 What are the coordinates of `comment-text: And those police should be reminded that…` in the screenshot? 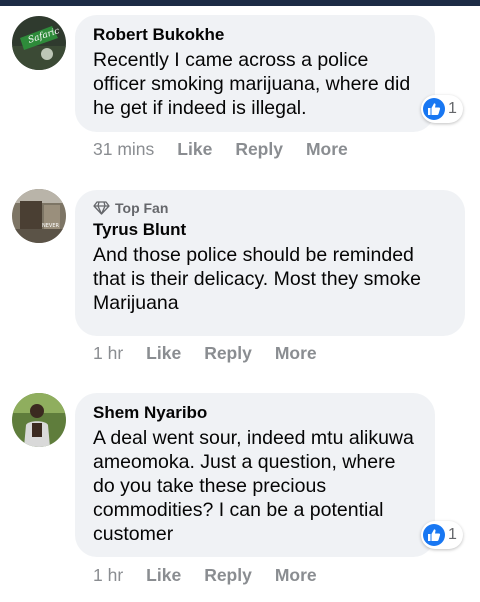 It's located at (257, 279).